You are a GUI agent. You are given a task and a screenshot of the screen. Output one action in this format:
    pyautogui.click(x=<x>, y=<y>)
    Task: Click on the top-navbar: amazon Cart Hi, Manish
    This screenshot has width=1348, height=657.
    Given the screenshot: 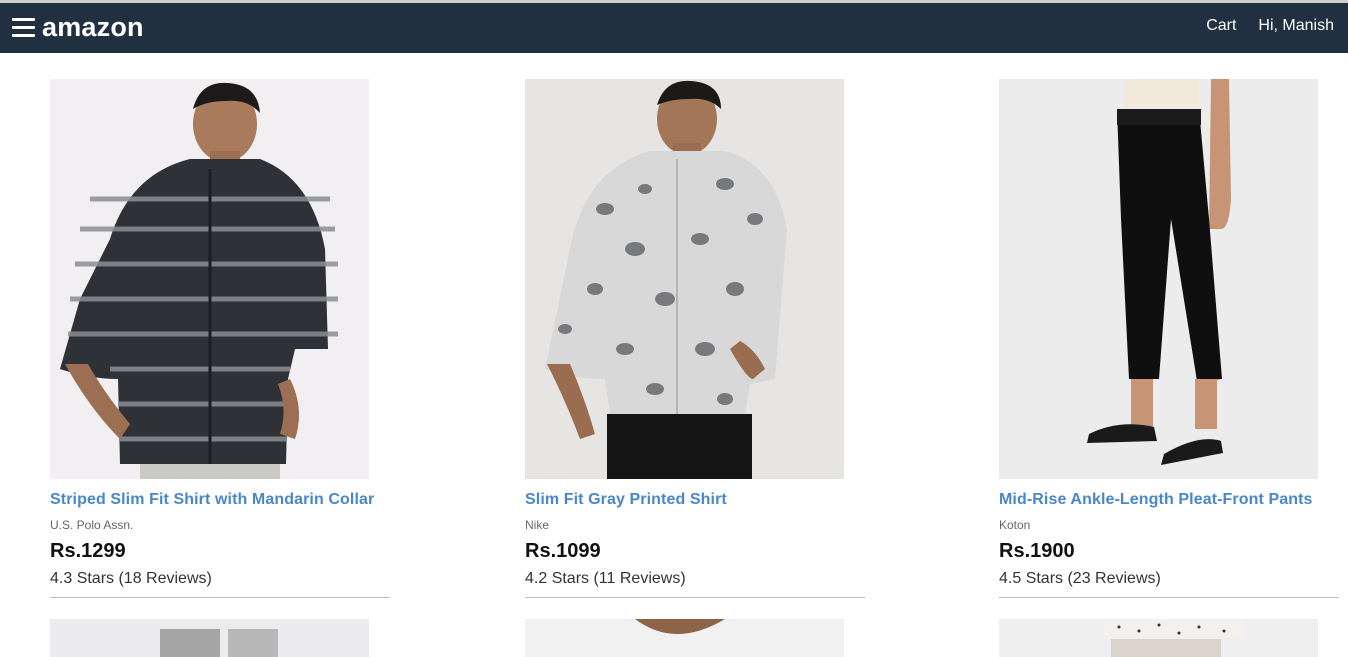 What is the action you would take?
    pyautogui.click(x=674, y=28)
    